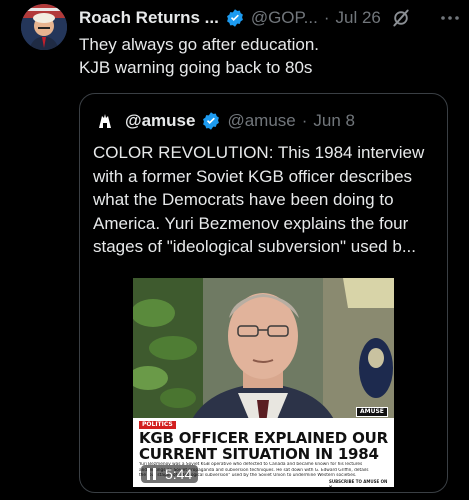  I want to click on player-controls: 5:44, so click(170, 474).